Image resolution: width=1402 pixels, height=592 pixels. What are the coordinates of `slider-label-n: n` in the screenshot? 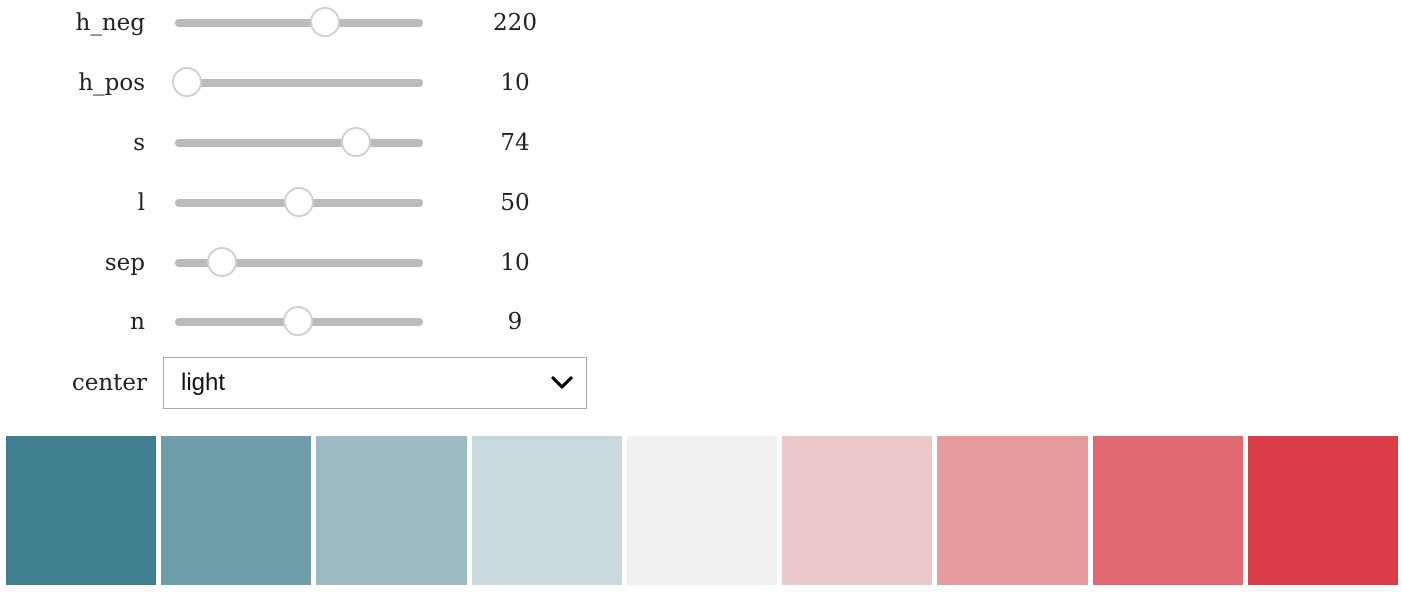 It's located at (137, 322).